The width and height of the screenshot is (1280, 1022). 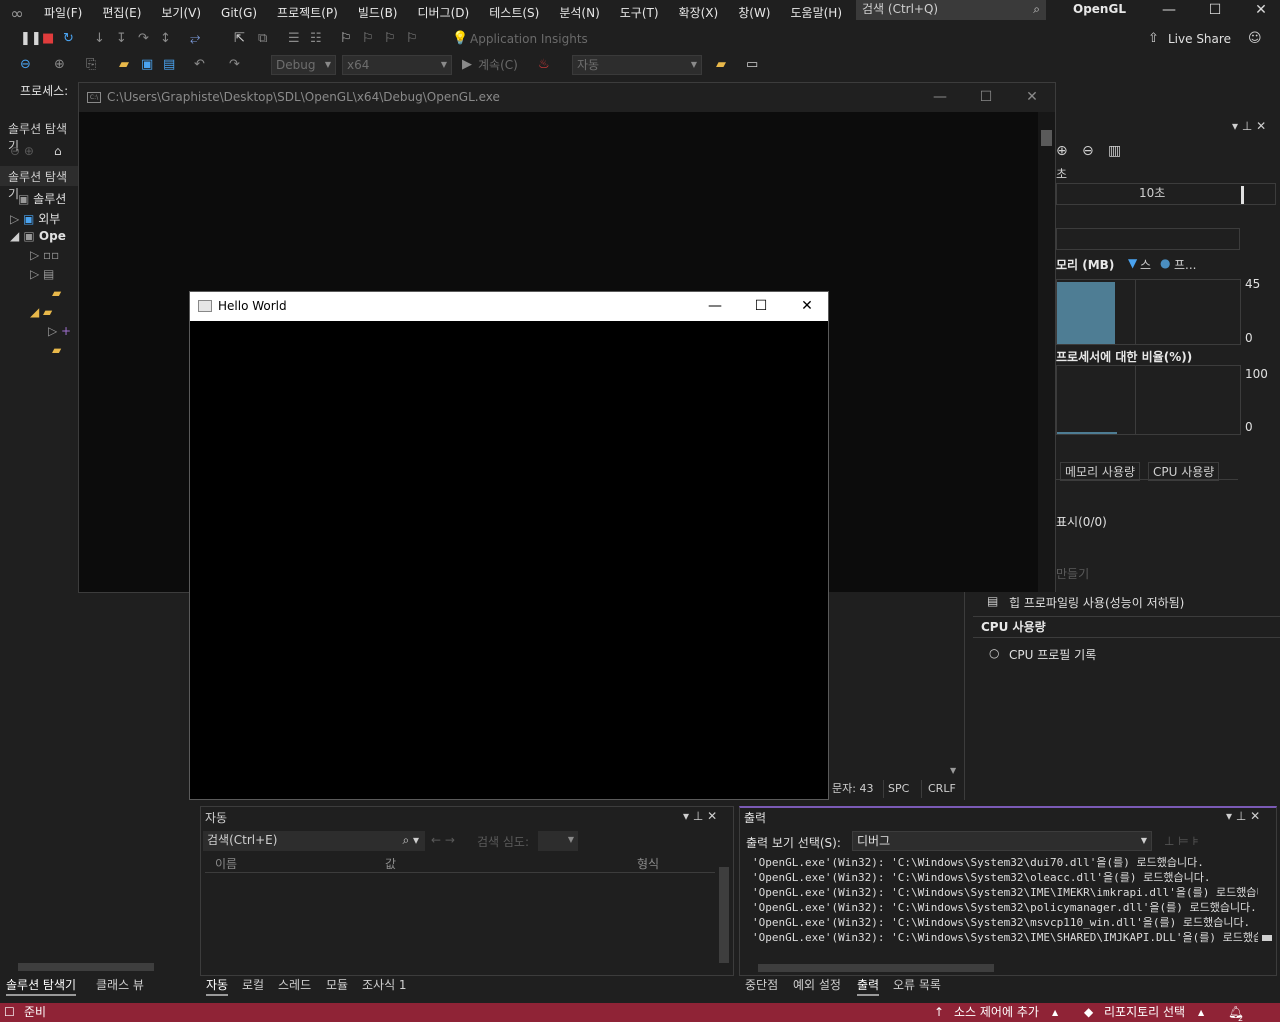 What do you see at coordinates (124, 65) in the screenshot?
I see `open-folder-icon: ▰` at bounding box center [124, 65].